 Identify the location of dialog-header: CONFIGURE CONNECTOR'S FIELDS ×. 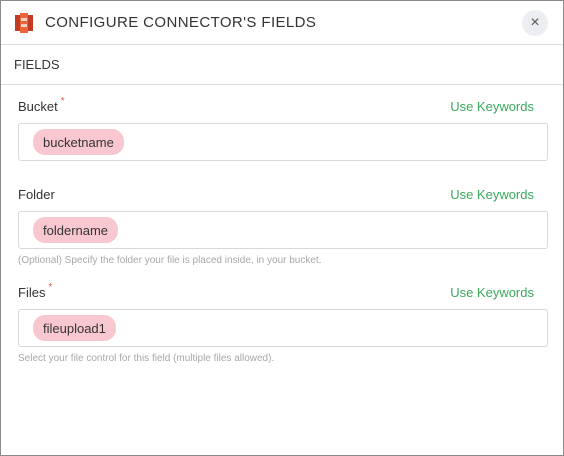
(282, 23).